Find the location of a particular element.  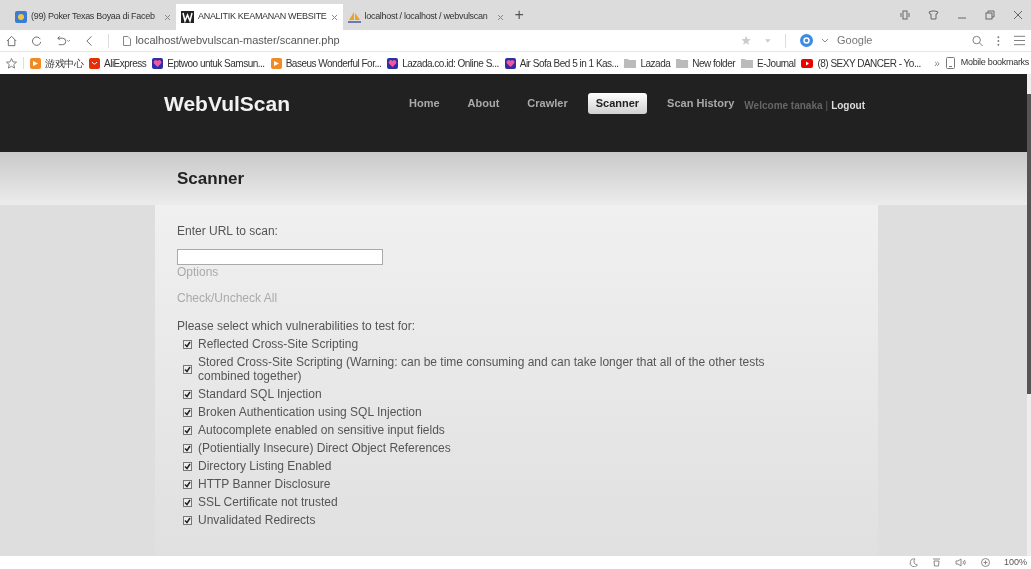

cup-icon is located at coordinates (936, 562).